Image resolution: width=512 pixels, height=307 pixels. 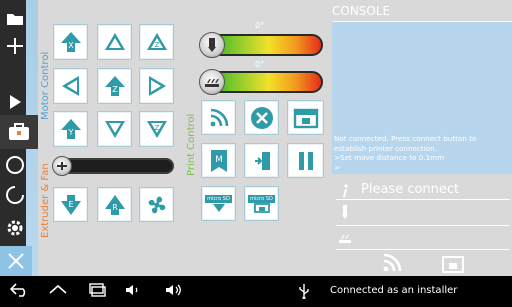 What do you see at coordinates (405, 138) in the screenshot?
I see `console-line: Not connected. Press connect button to` at bounding box center [405, 138].